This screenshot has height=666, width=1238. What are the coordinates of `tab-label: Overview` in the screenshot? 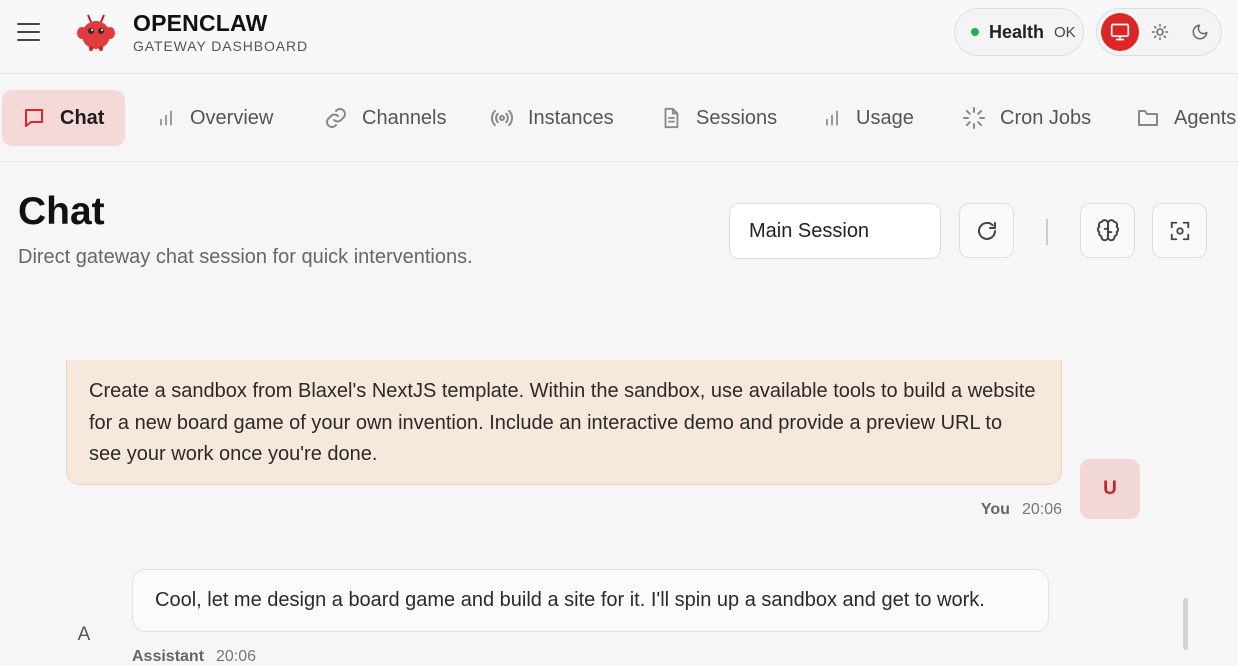 It's located at (232, 117).